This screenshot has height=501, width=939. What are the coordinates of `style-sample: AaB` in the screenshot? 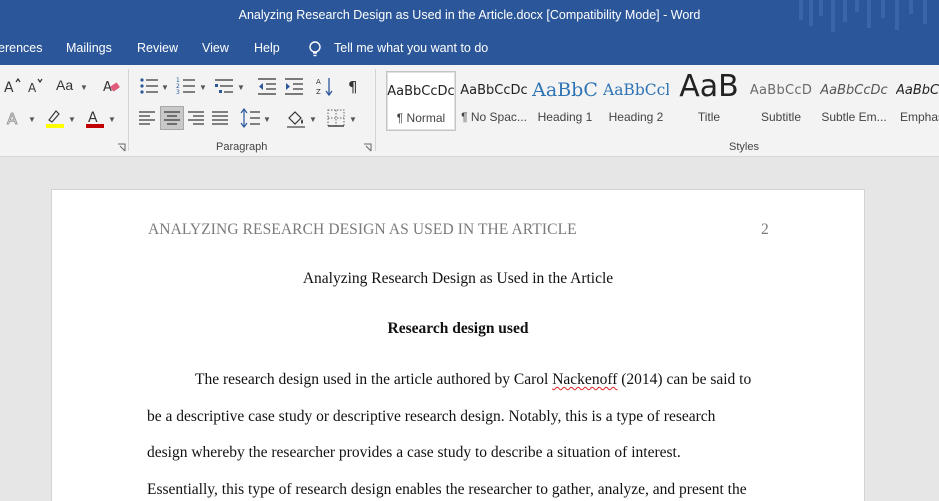 It's located at (709, 87).